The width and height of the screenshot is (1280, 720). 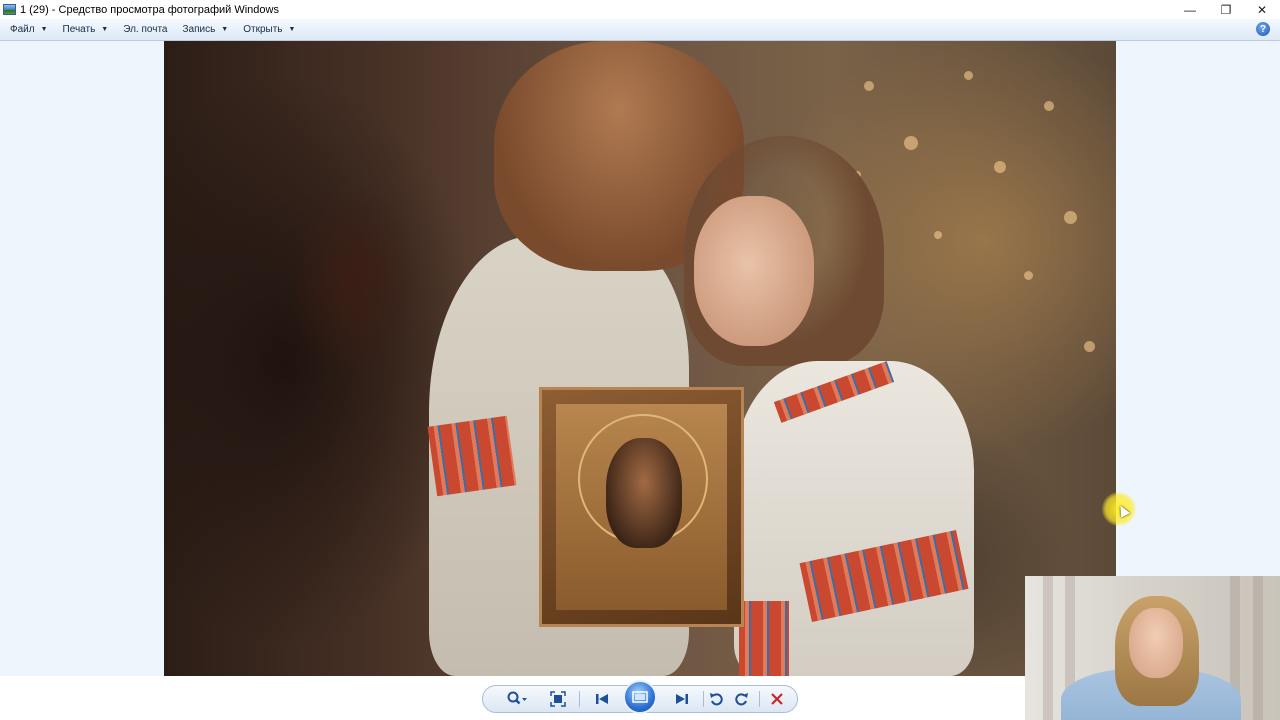 I want to click on minimize-button: —, so click(x=1190, y=9).